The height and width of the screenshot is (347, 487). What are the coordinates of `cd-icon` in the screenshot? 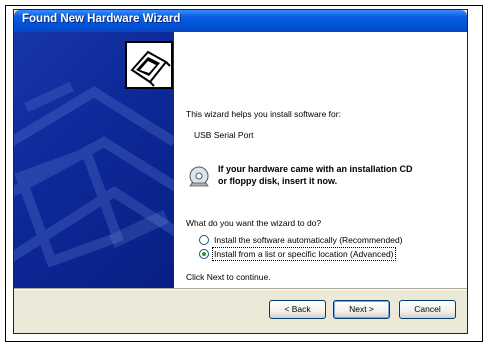 It's located at (199, 176).